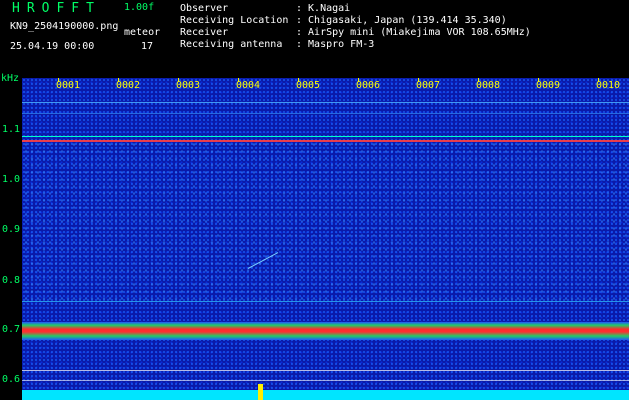 The height and width of the screenshot is (400, 629). Describe the element at coordinates (188, 85) in the screenshot. I see `x-tick-label: 0003` at that location.